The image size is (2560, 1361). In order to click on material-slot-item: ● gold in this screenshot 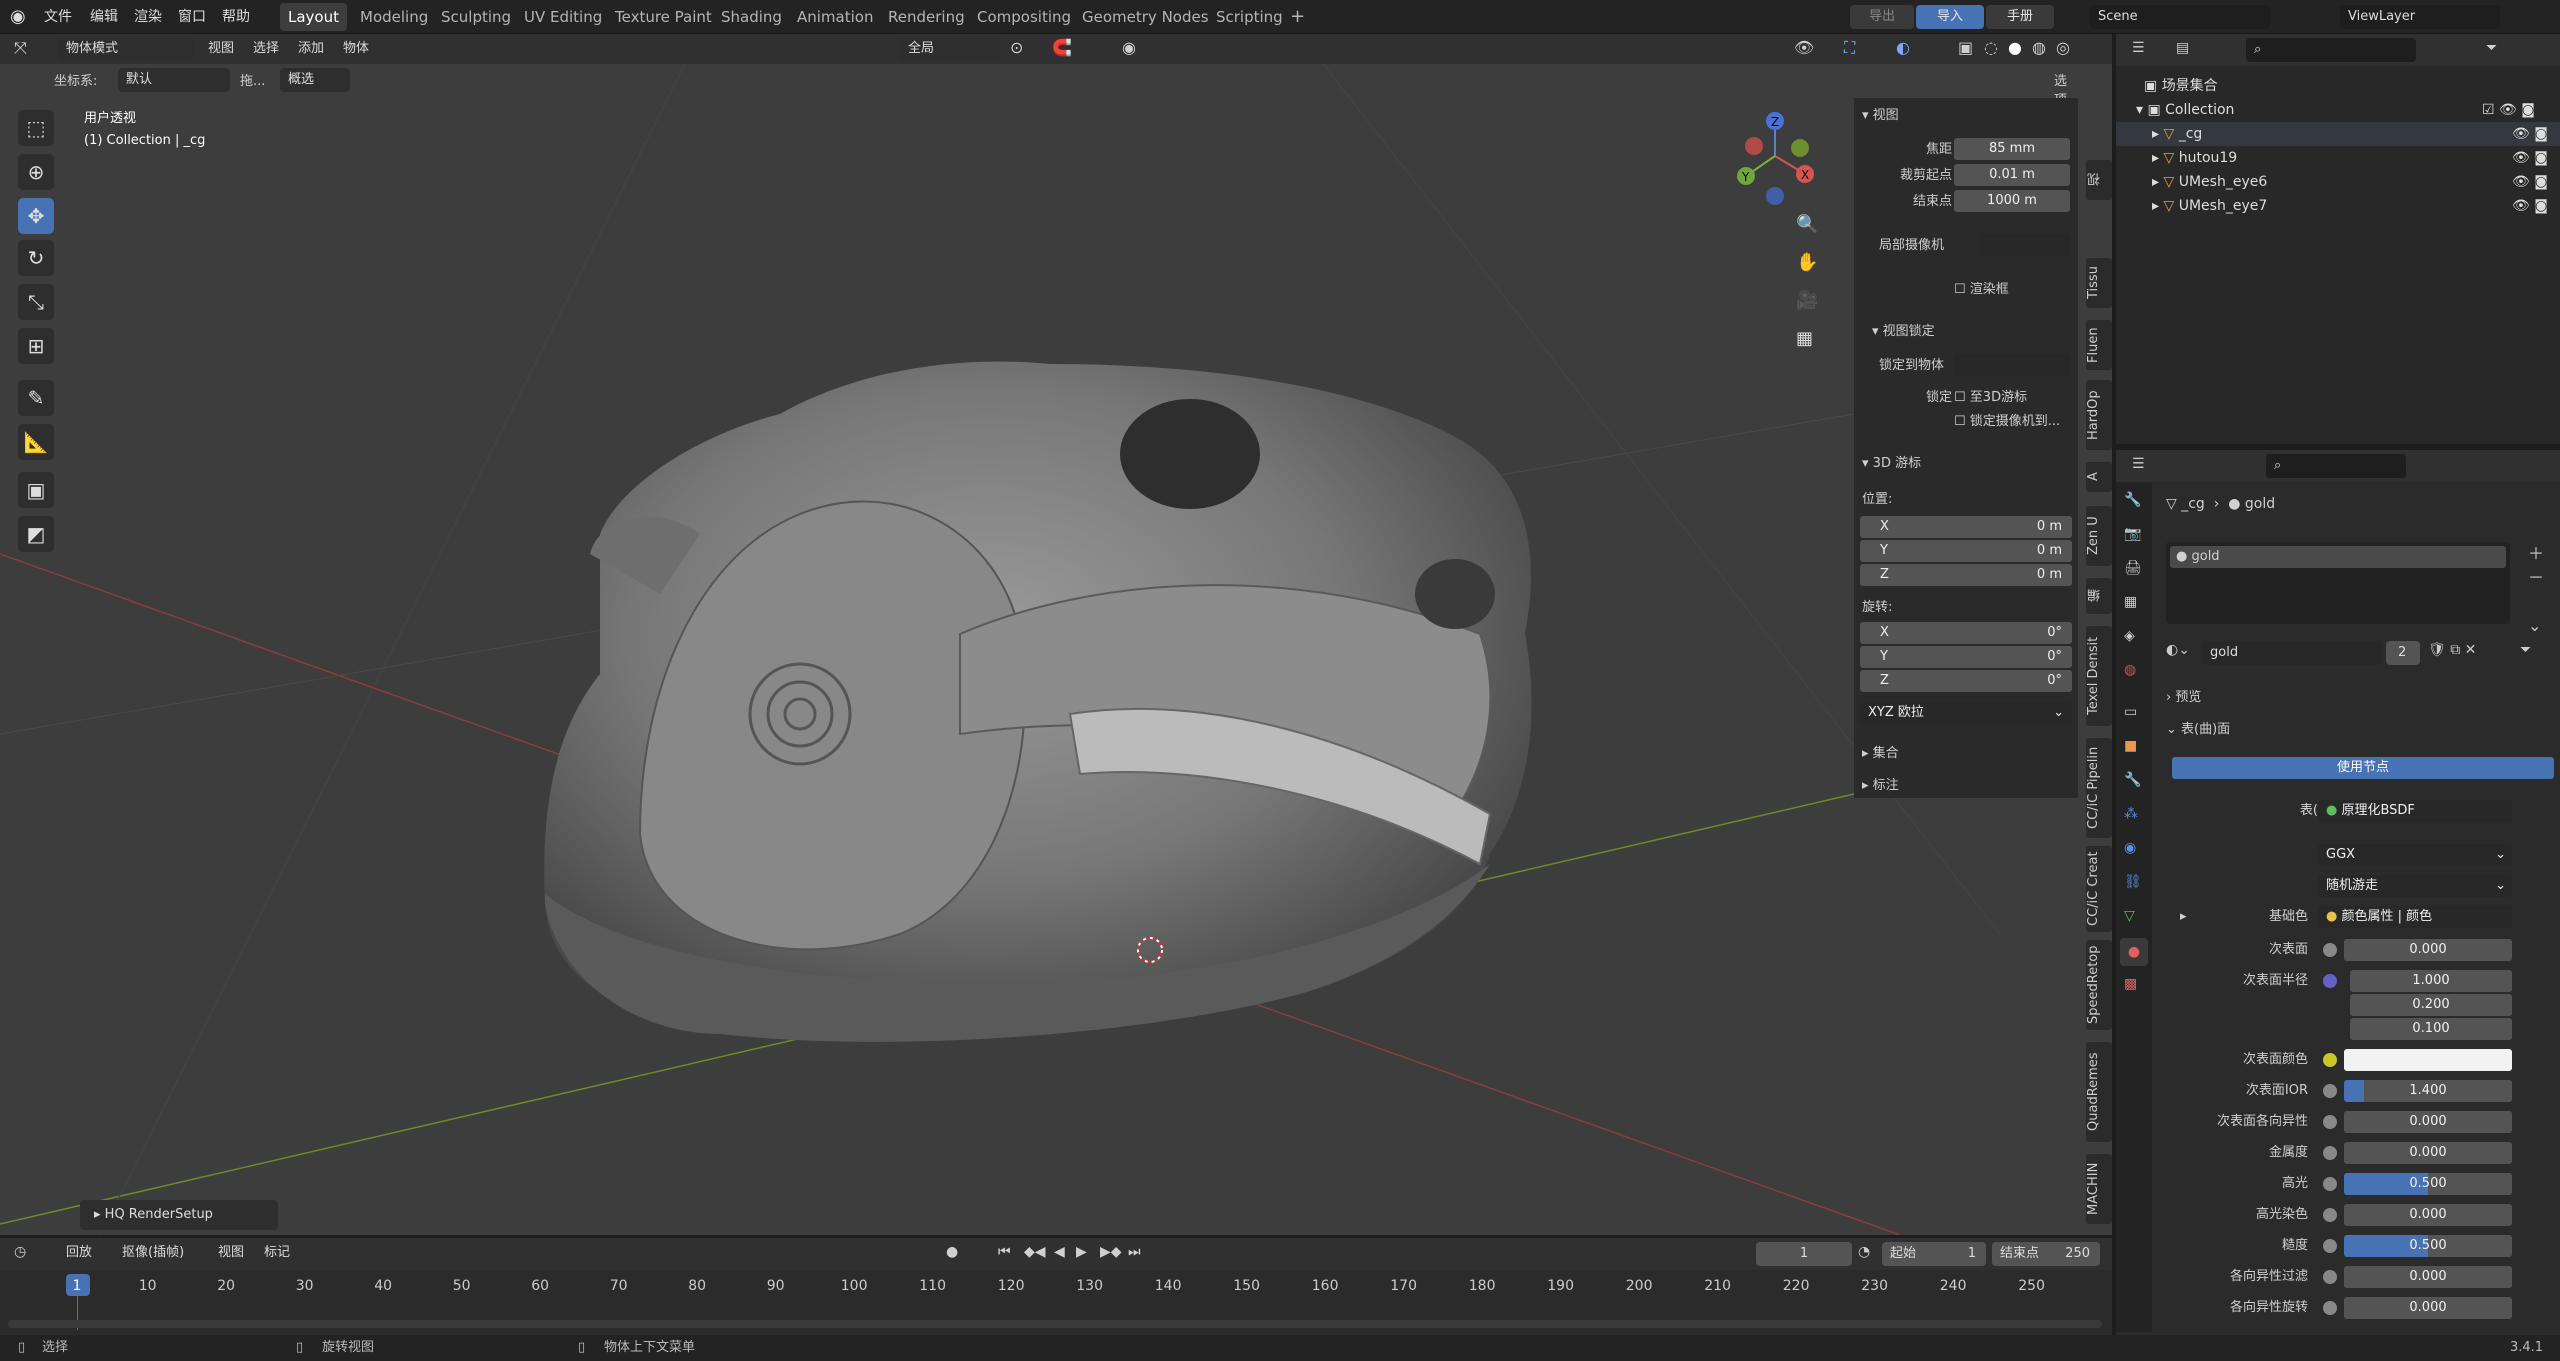, I will do `click(2338, 557)`.